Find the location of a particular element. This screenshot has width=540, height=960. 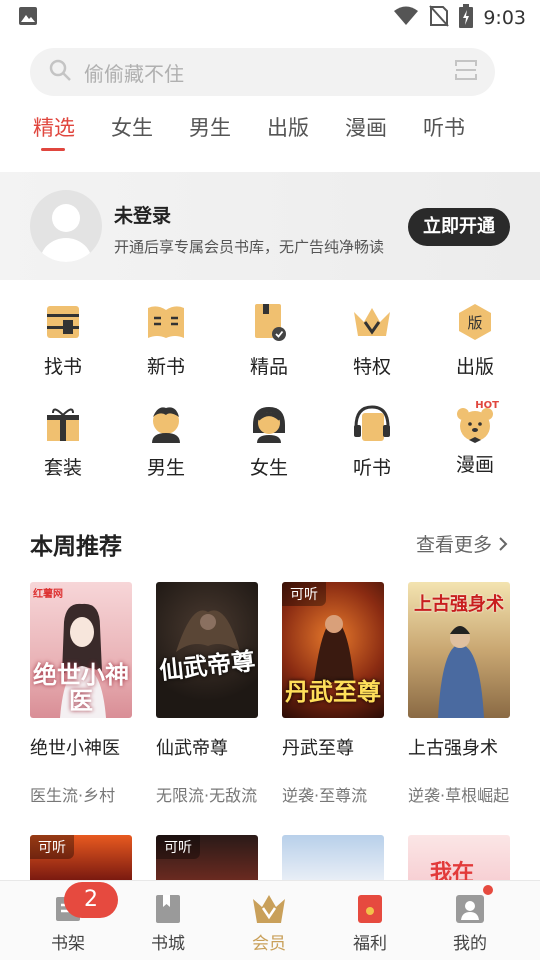

category-find-book: 找书 is located at coordinates (63, 340).